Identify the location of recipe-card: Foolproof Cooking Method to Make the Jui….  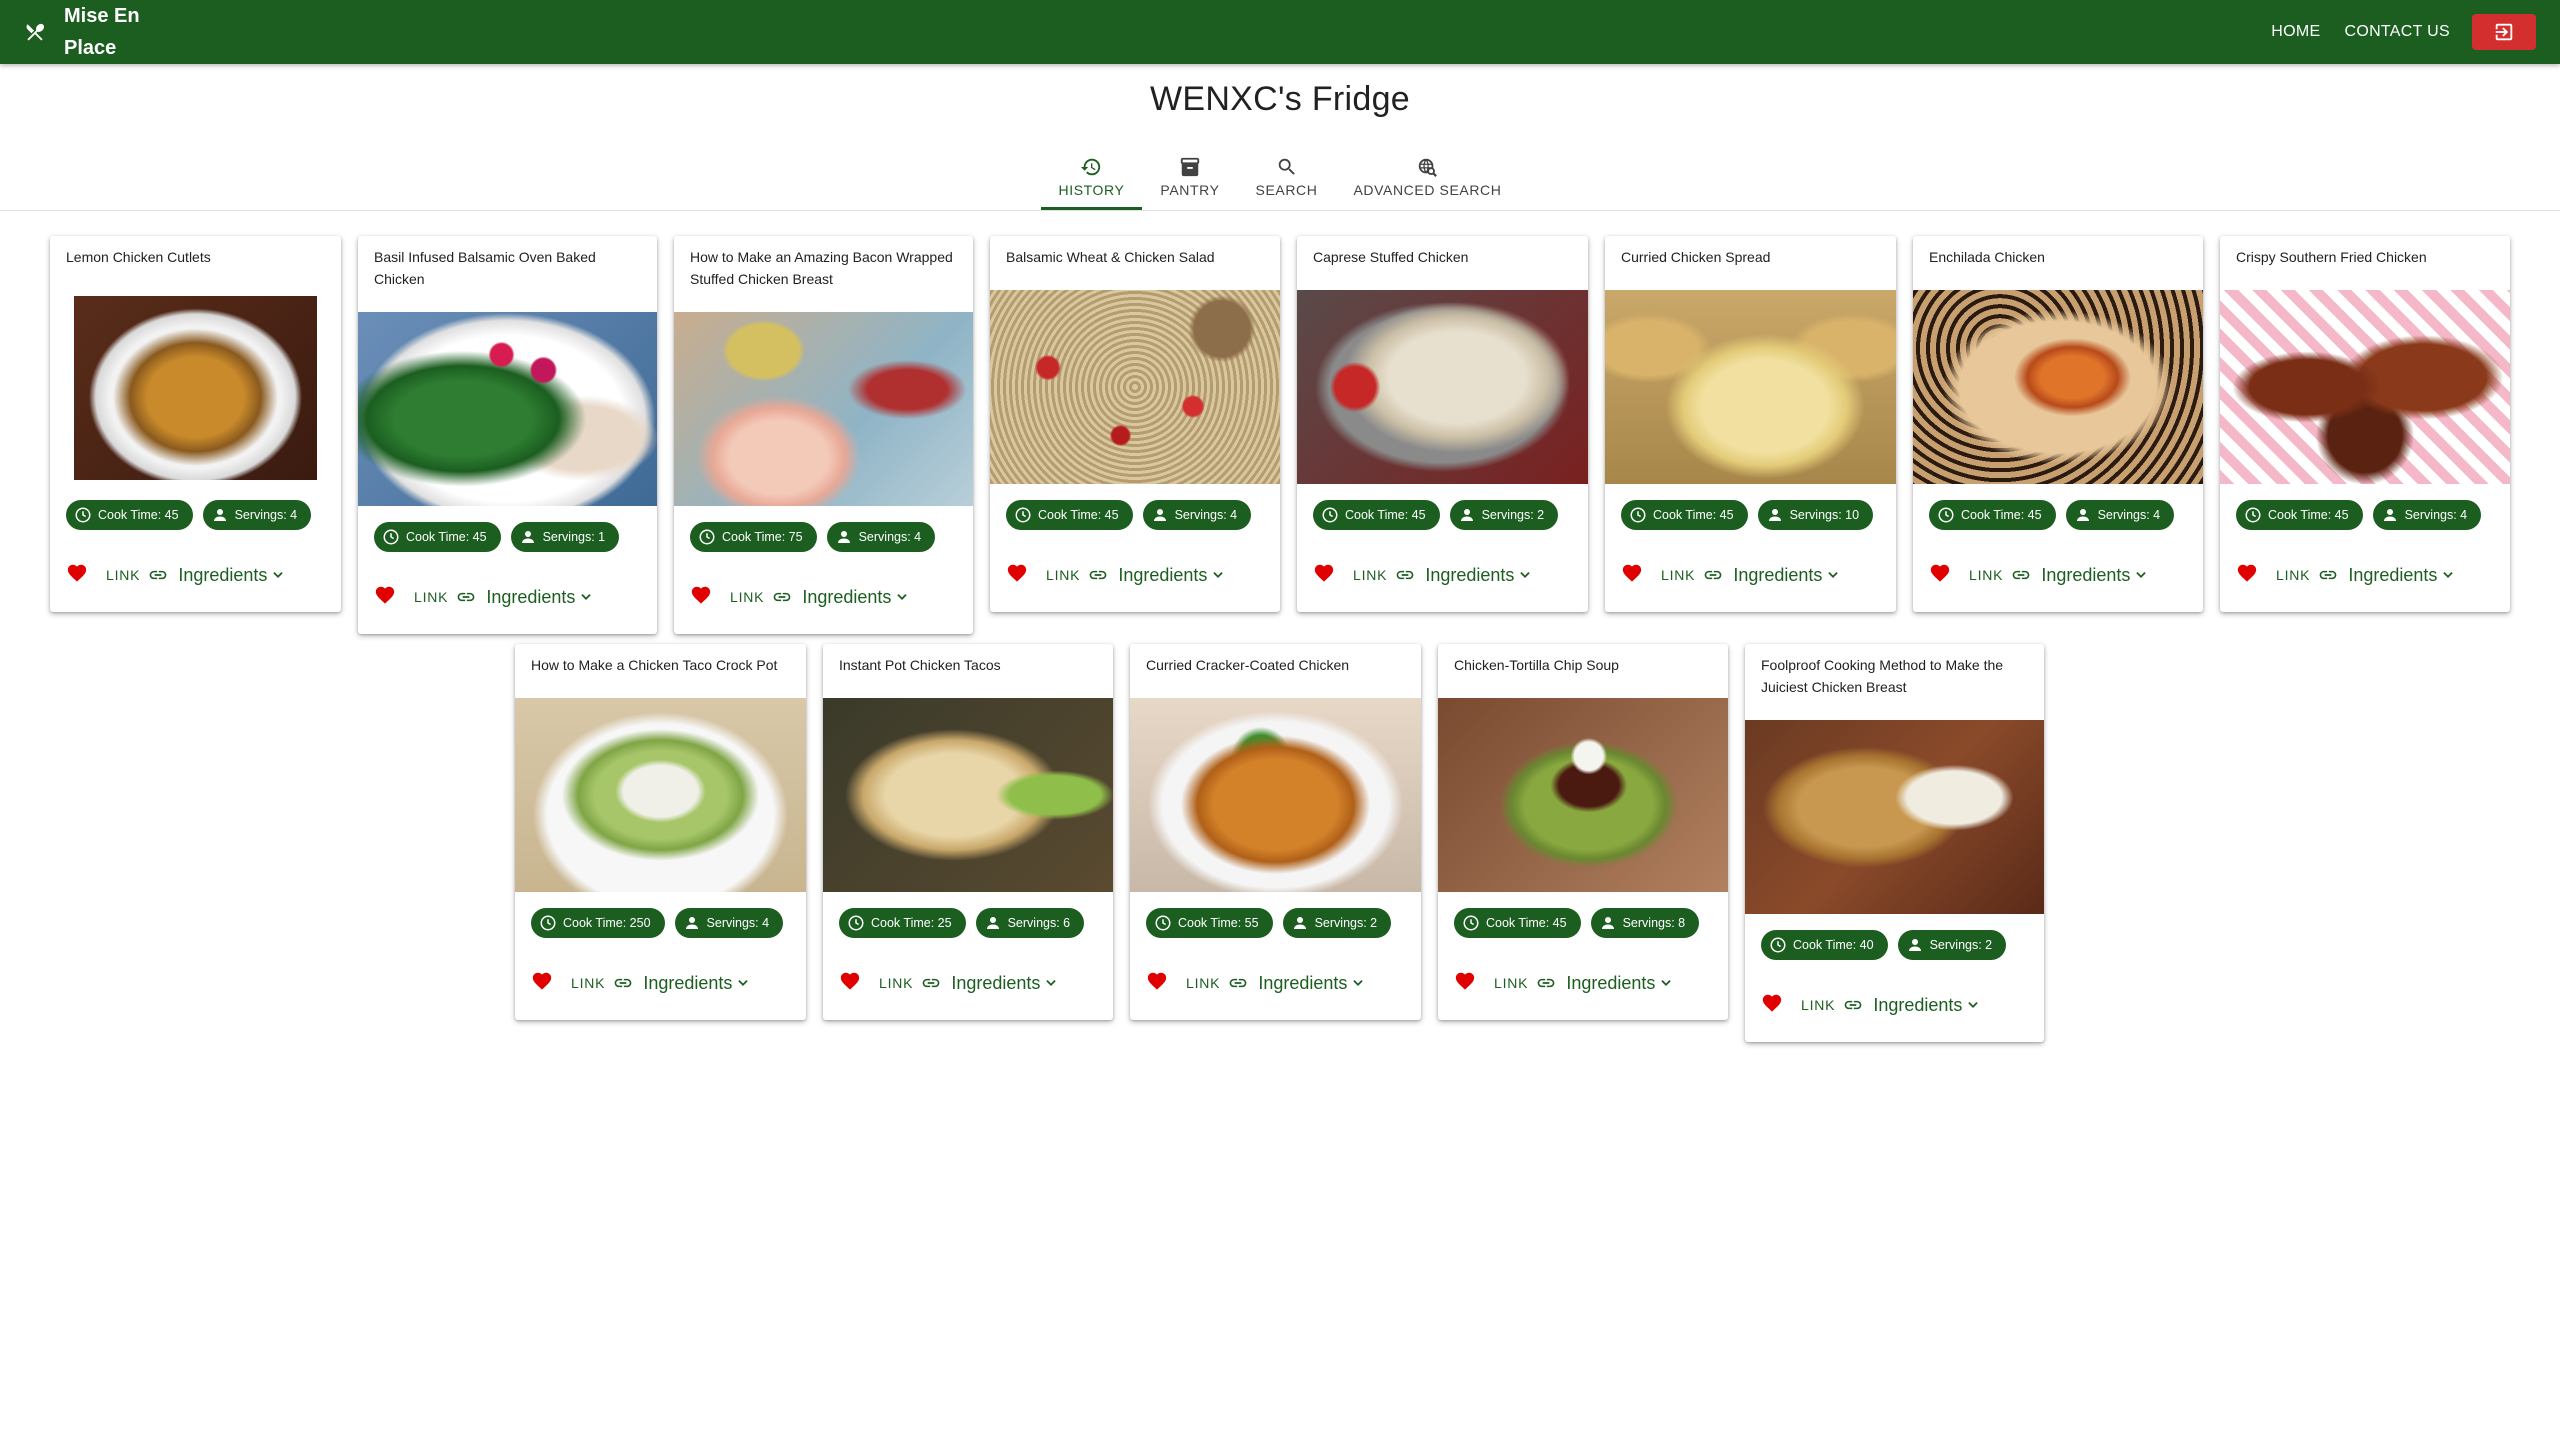
(1894, 843).